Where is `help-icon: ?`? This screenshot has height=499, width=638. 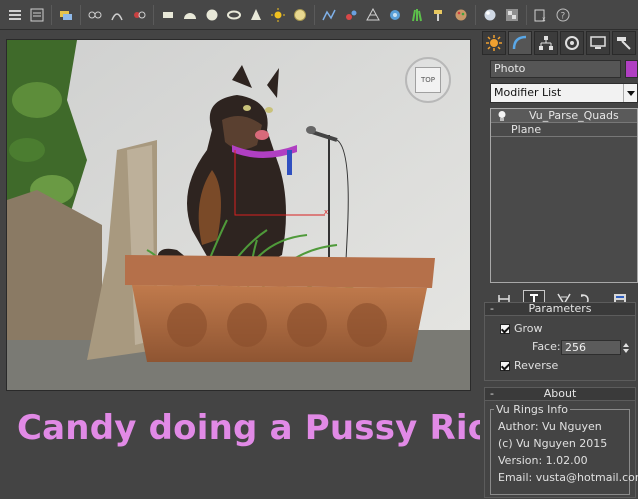
help-icon: ? is located at coordinates (563, 14).